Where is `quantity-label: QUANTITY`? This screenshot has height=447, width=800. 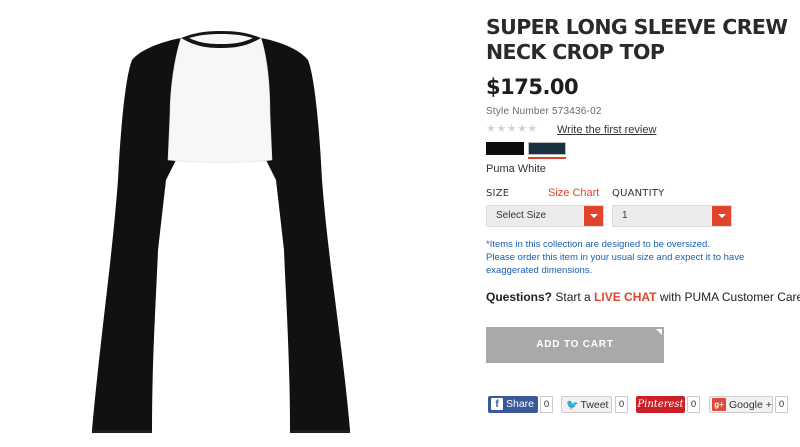 quantity-label: QUANTITY is located at coordinates (638, 193).